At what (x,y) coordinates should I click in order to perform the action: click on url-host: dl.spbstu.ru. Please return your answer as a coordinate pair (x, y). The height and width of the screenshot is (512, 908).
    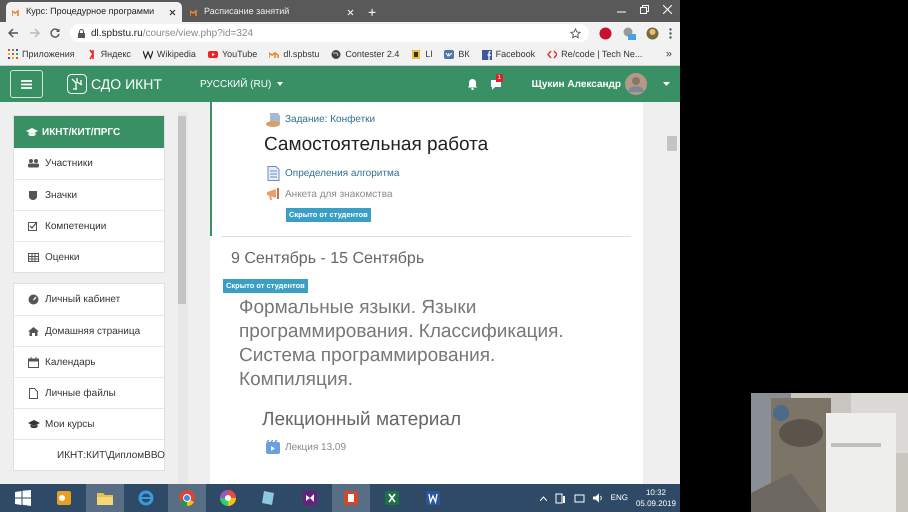
    Looking at the image, I should click on (117, 33).